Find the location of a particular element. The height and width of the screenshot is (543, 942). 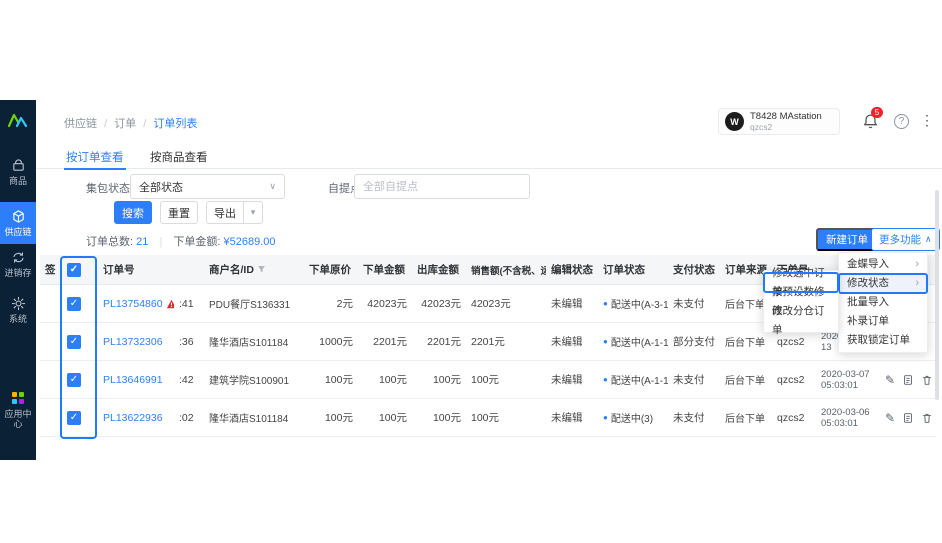

cell-outbound-amount: 100元 is located at coordinates (446, 380).